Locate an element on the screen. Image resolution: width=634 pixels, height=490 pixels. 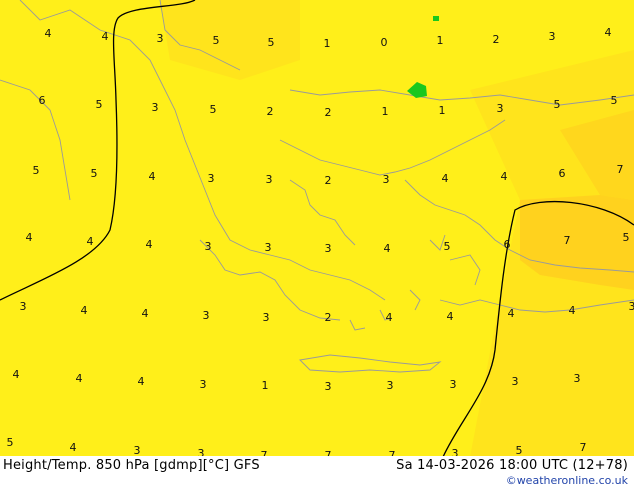
green-cell-north is located at coordinates (436, 18).